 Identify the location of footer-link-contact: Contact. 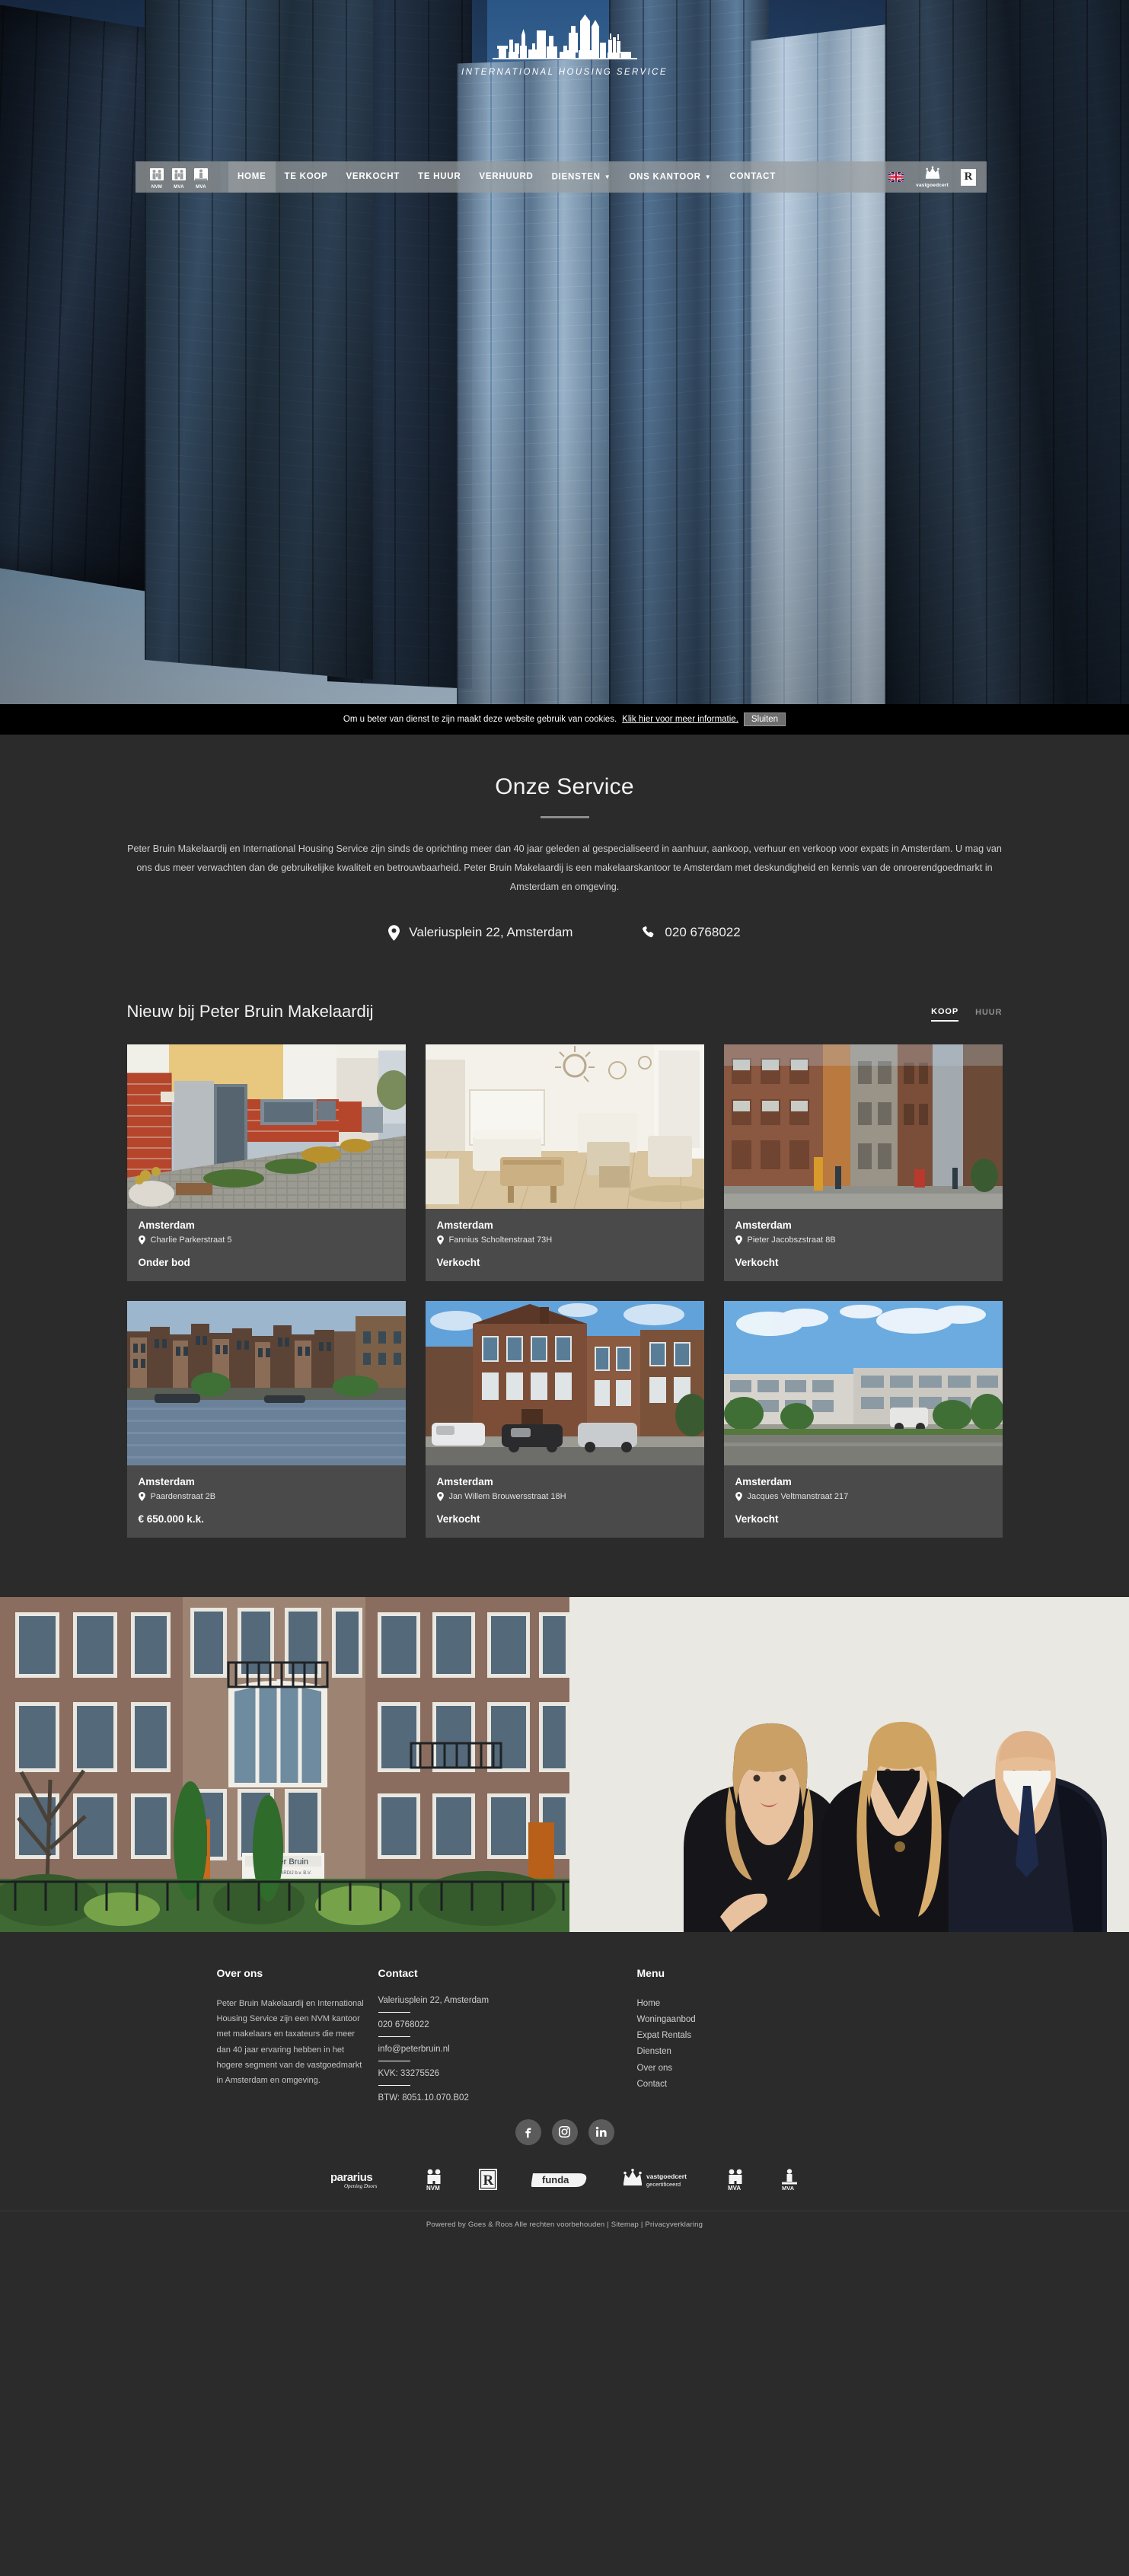
(751, 2085).